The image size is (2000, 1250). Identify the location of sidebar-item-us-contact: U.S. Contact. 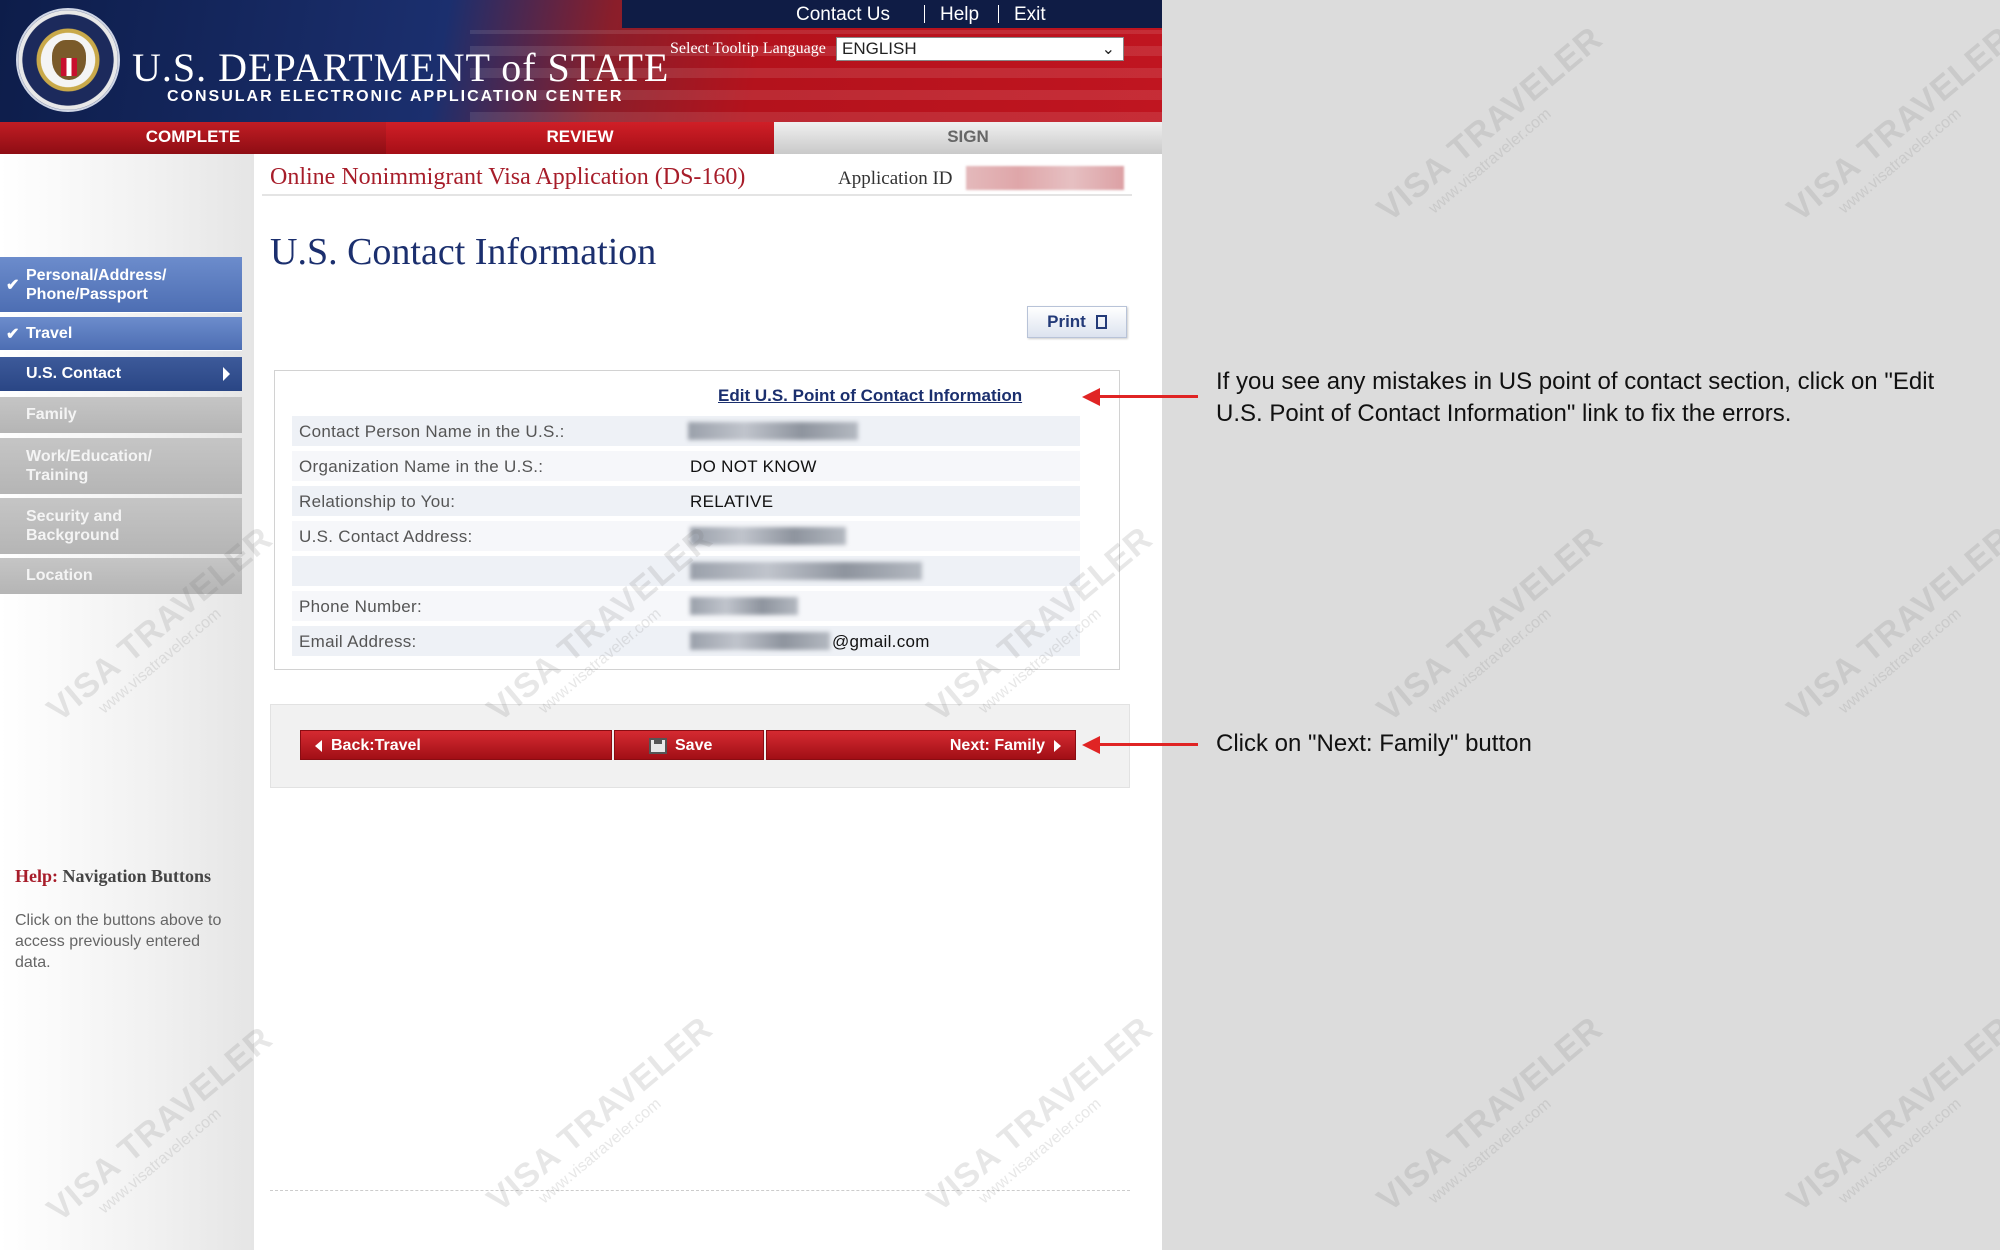
(121, 374).